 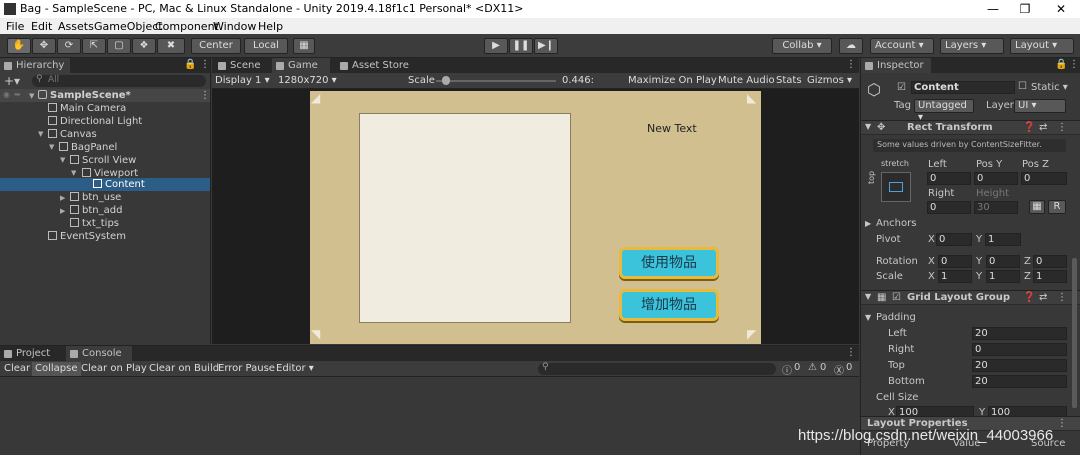 I want to click on display-dropdown: Display 1 ▾, so click(x=242, y=81).